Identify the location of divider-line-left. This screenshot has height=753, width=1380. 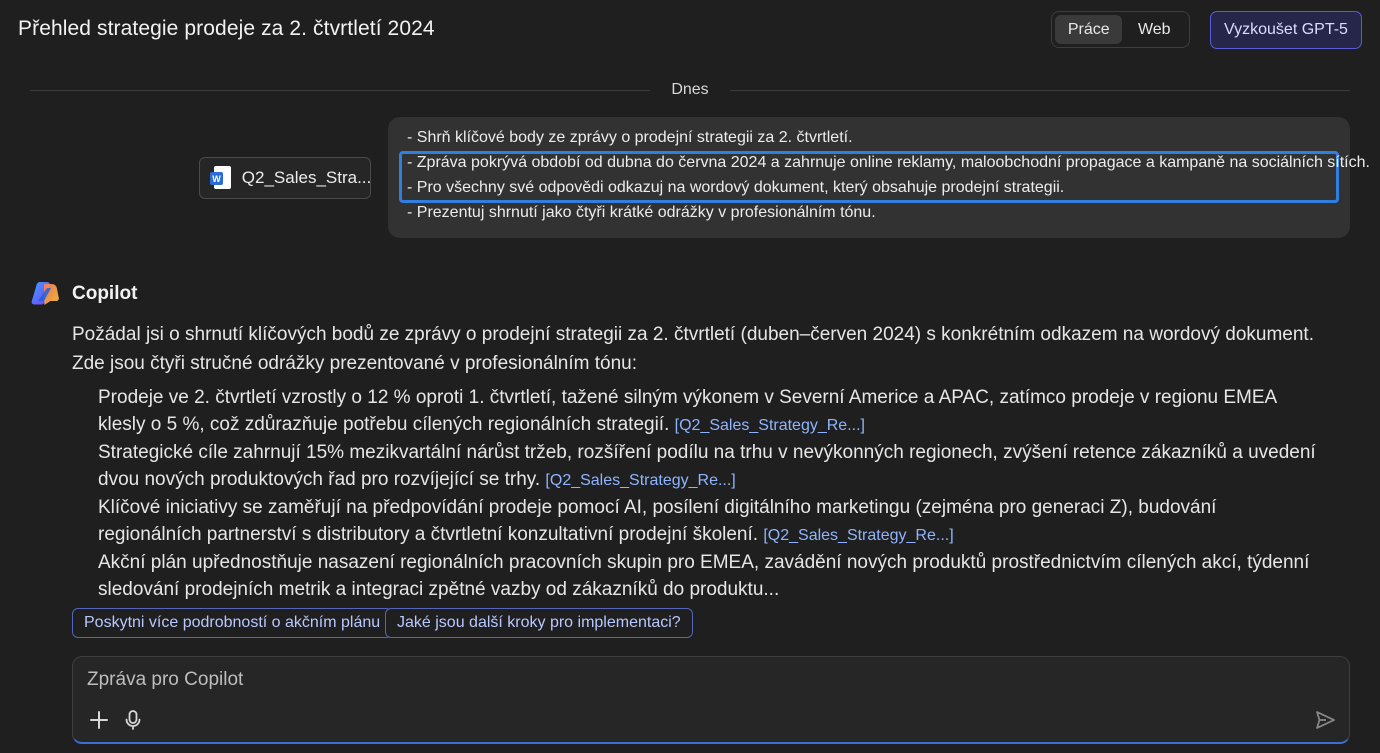
(340, 90).